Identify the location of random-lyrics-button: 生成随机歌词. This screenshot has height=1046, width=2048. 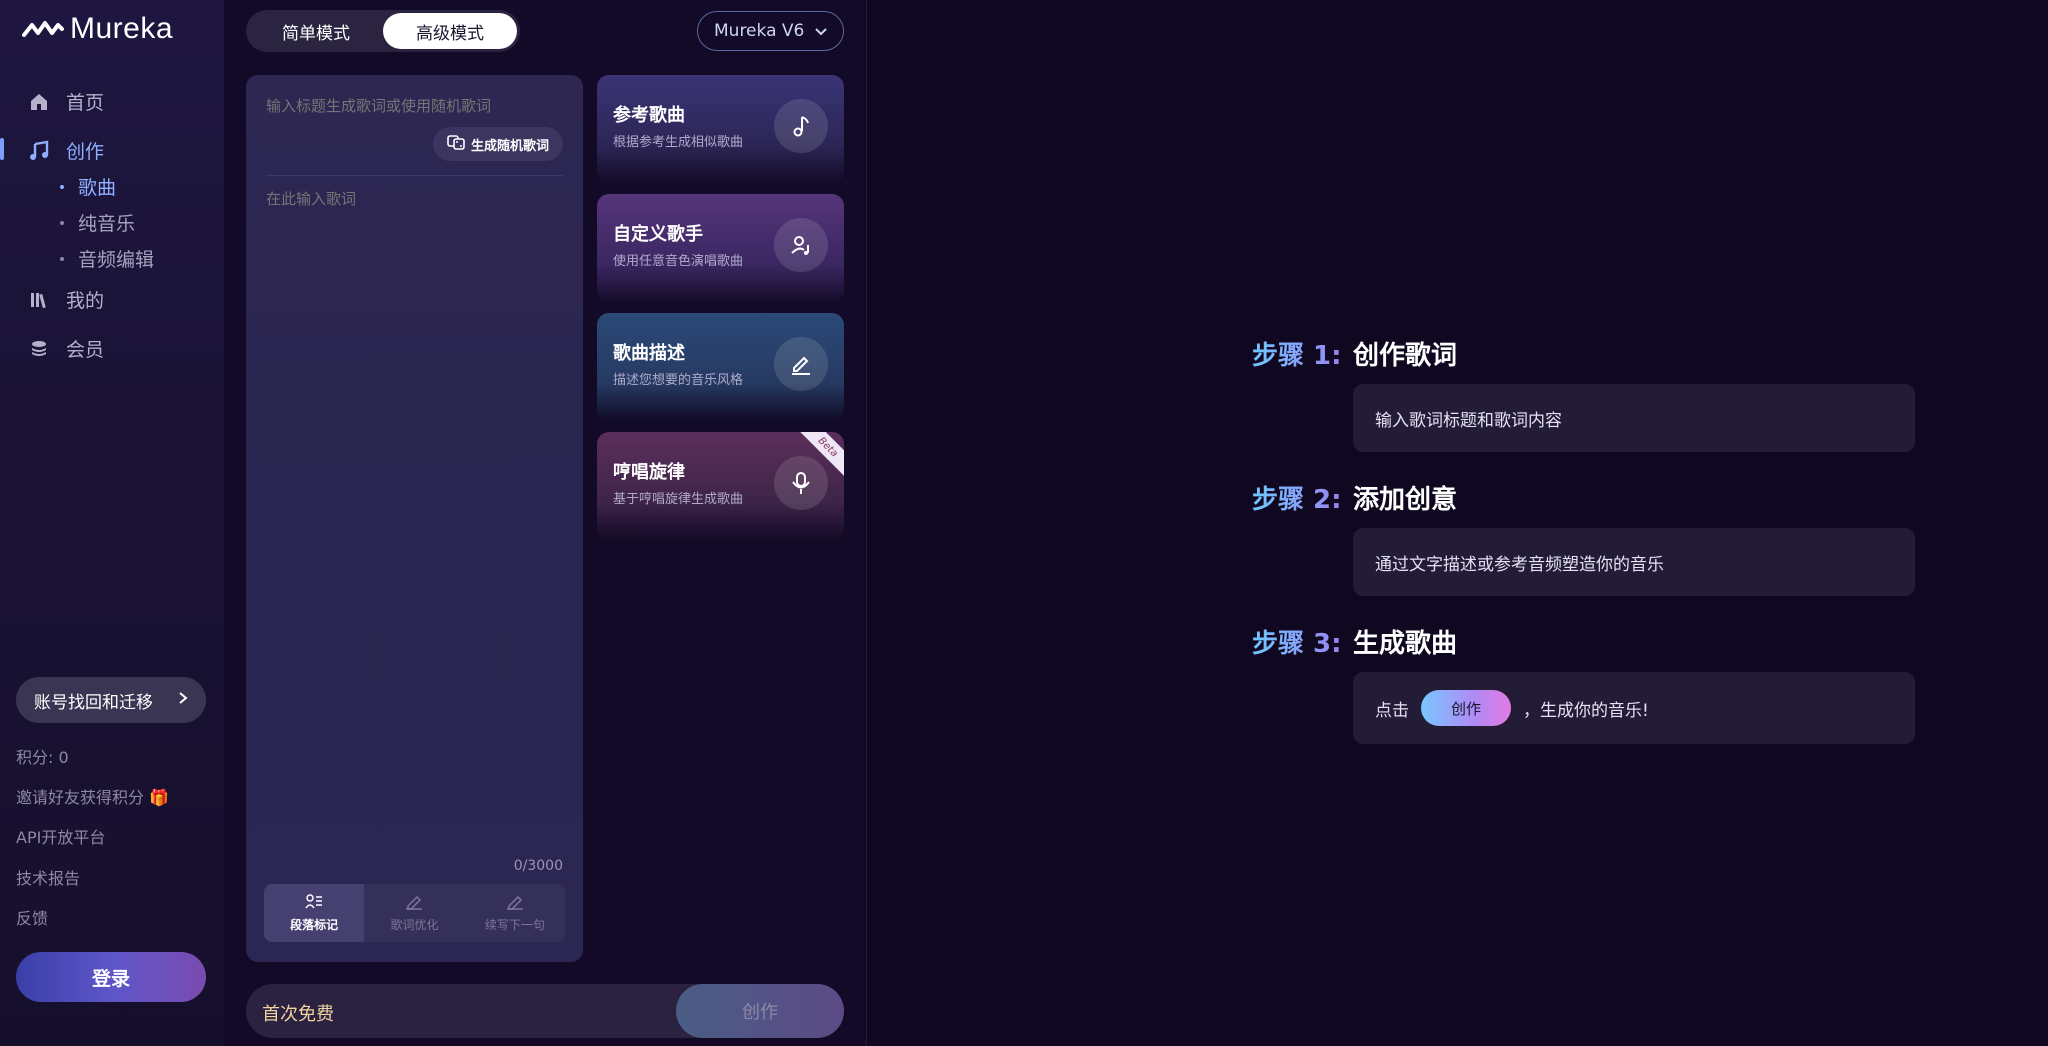
(497, 144).